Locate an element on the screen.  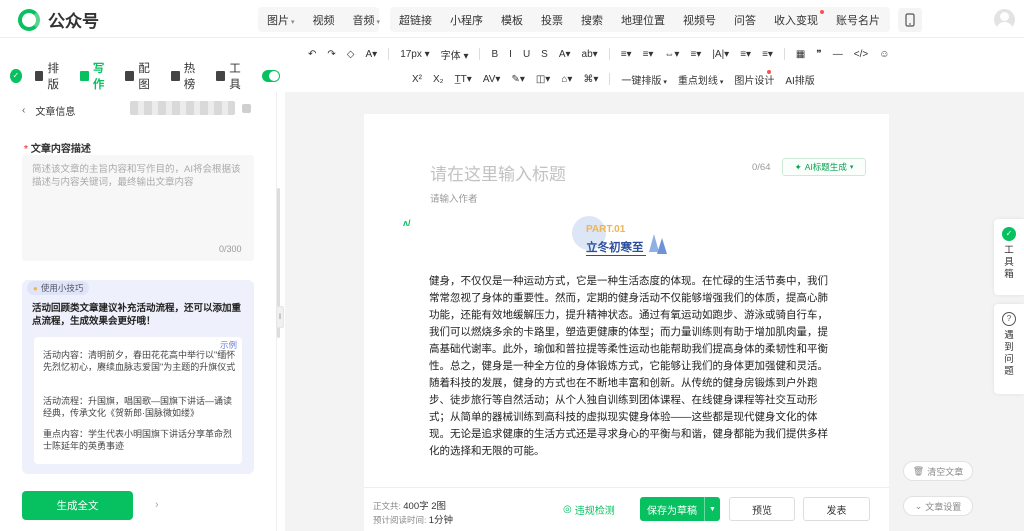
menu-item-label: 搜索 is located at coordinates (592, 20).